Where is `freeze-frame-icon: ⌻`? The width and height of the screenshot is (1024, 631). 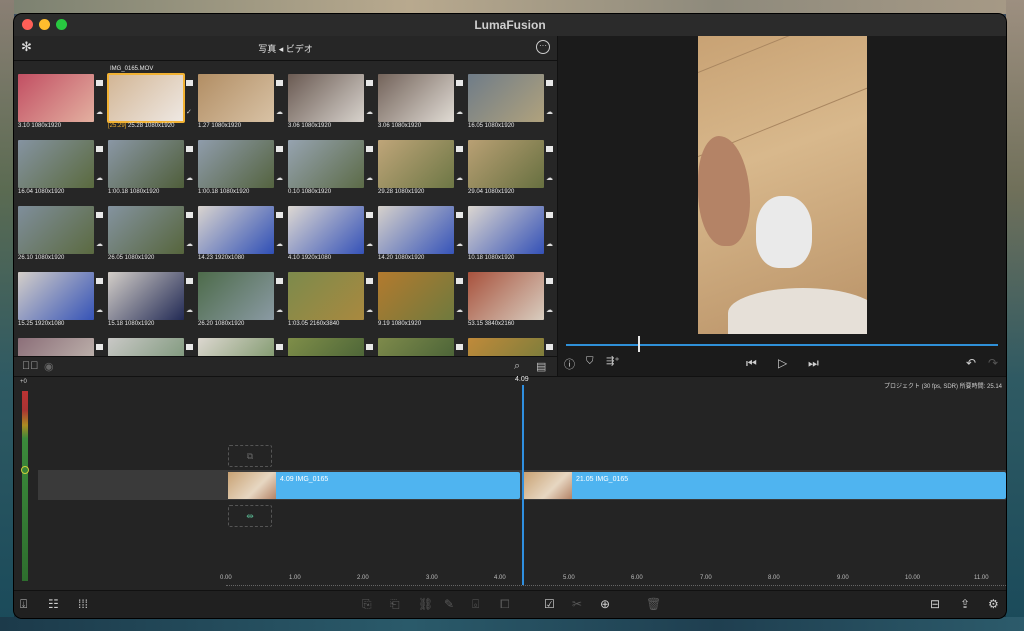
freeze-frame-icon: ⌻ is located at coordinates (475, 604).